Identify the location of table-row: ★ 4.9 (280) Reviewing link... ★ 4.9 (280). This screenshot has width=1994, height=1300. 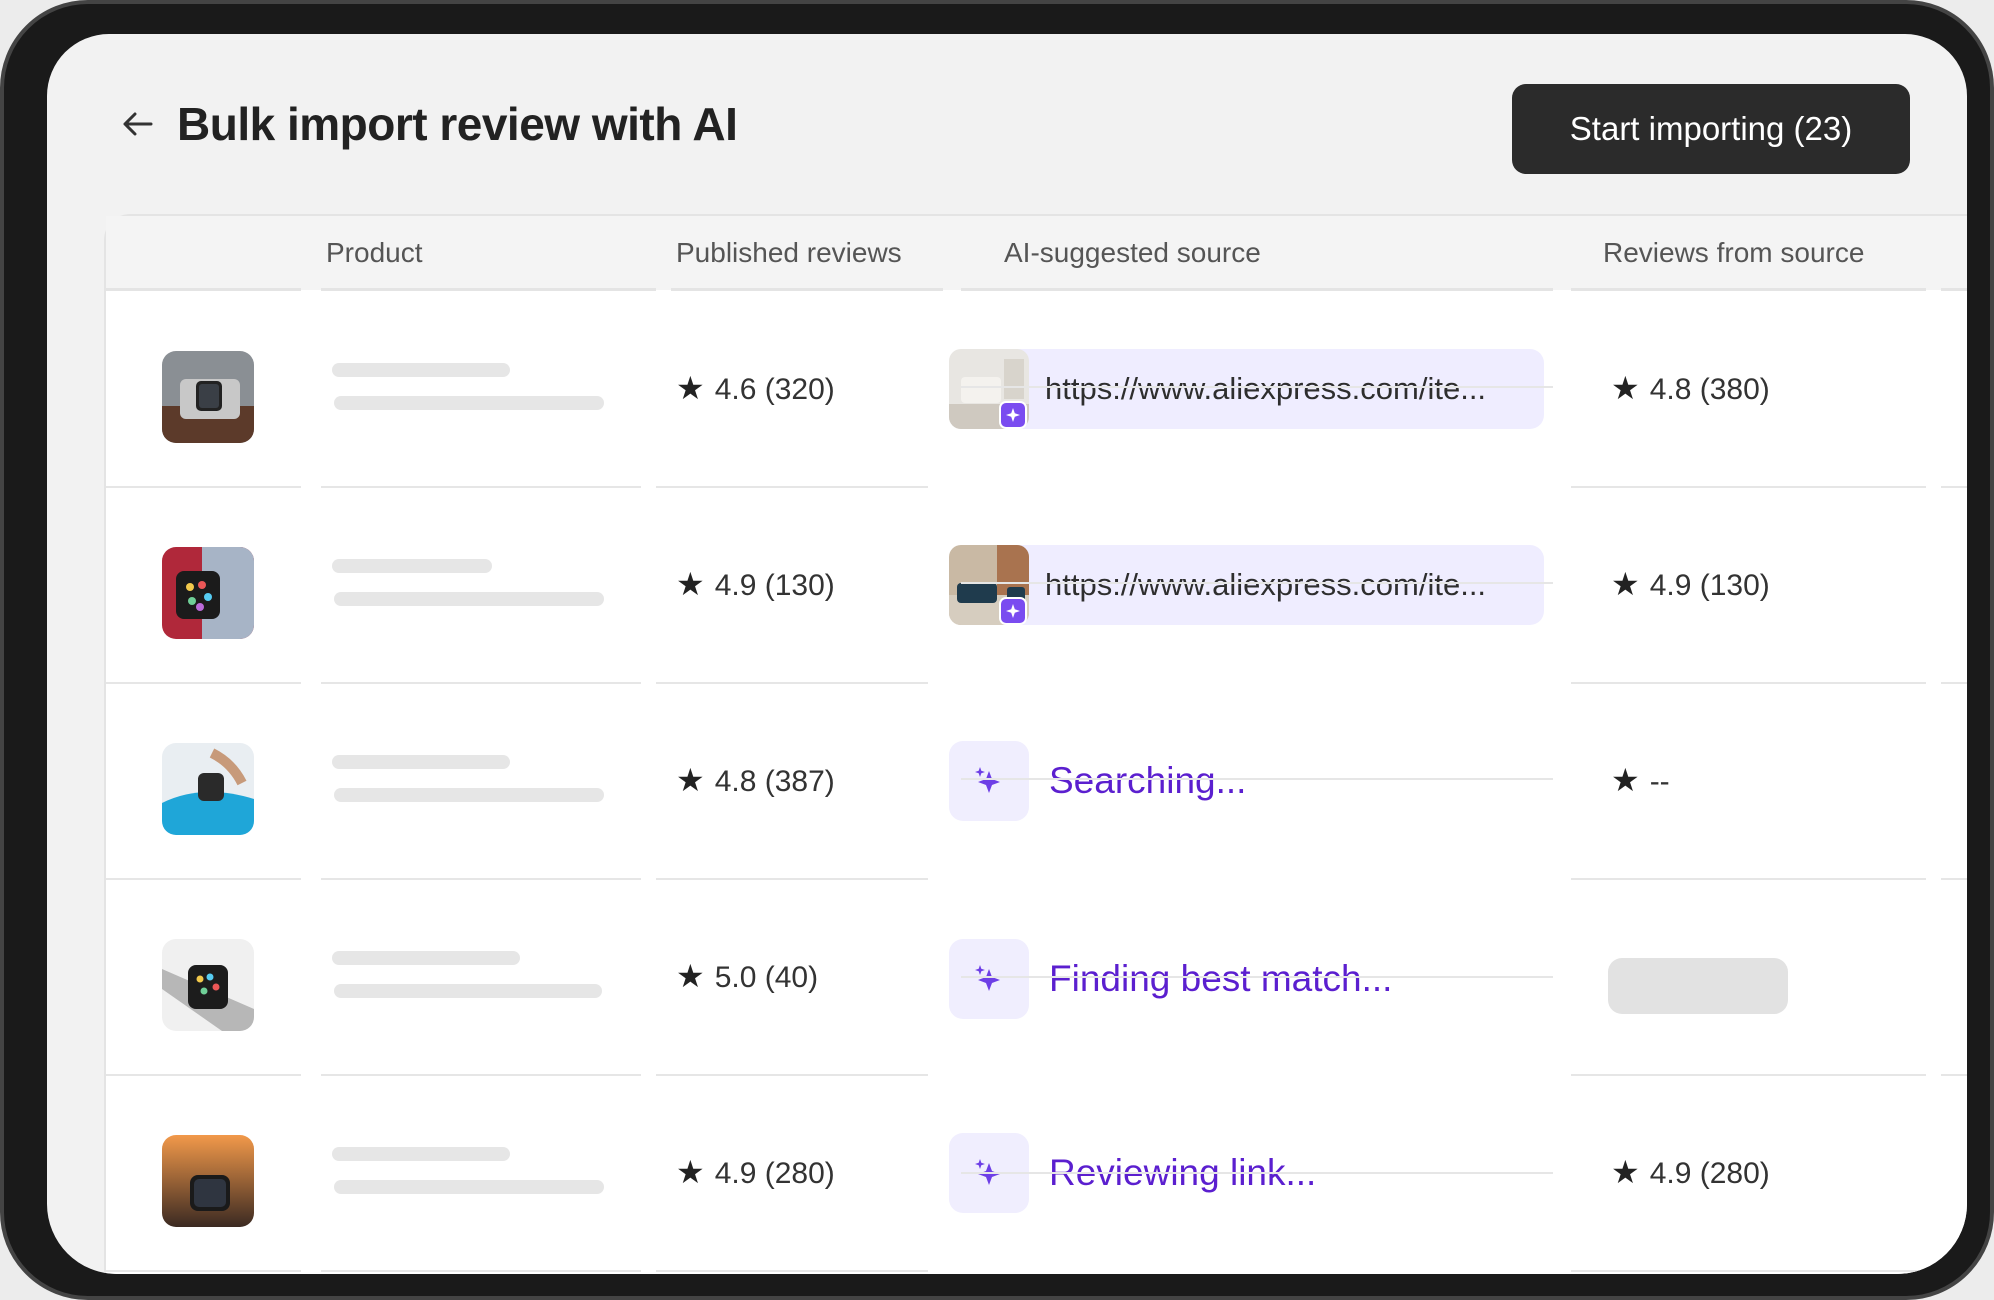
(1036, 1174).